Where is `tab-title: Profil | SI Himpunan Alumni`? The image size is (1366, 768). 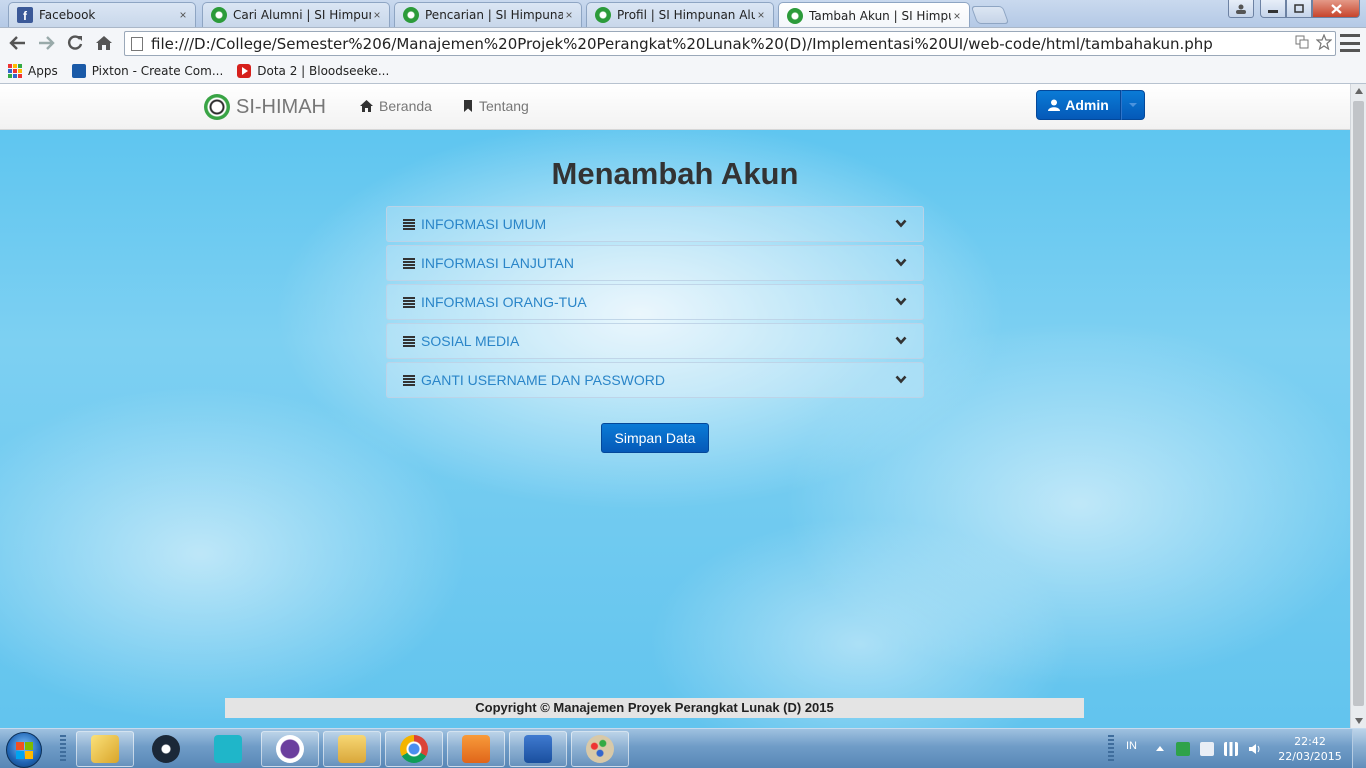 tab-title: Profil | SI Himpunan Alumni is located at coordinates (686, 15).